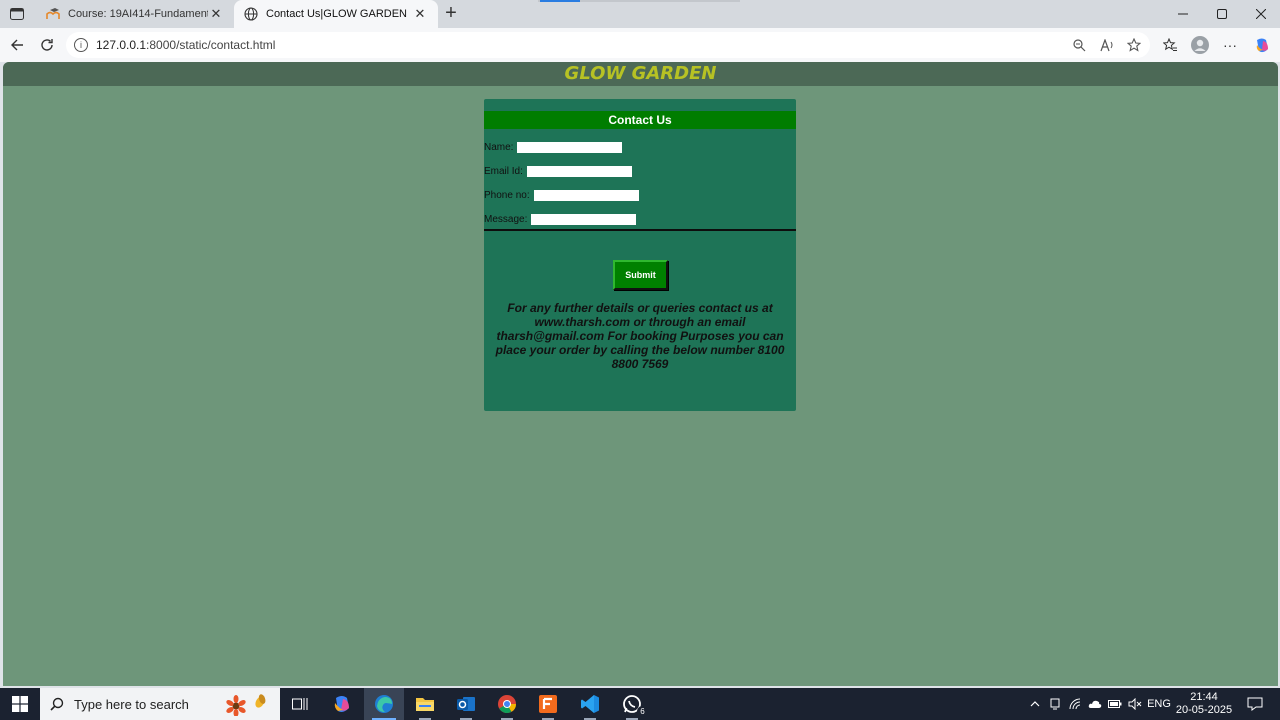  I want to click on read-aloud-icon, so click(1107, 45).